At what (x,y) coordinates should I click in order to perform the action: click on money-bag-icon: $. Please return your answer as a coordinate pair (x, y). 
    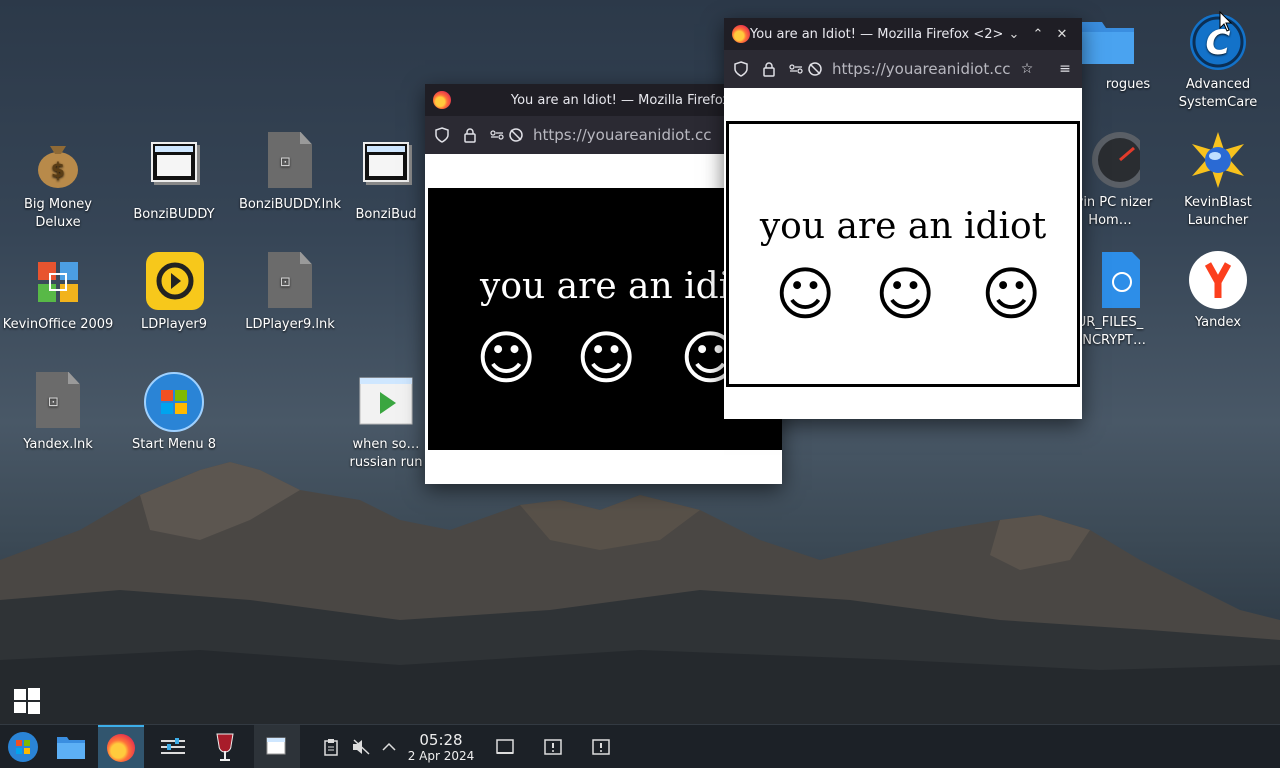
    Looking at the image, I should click on (58, 162).